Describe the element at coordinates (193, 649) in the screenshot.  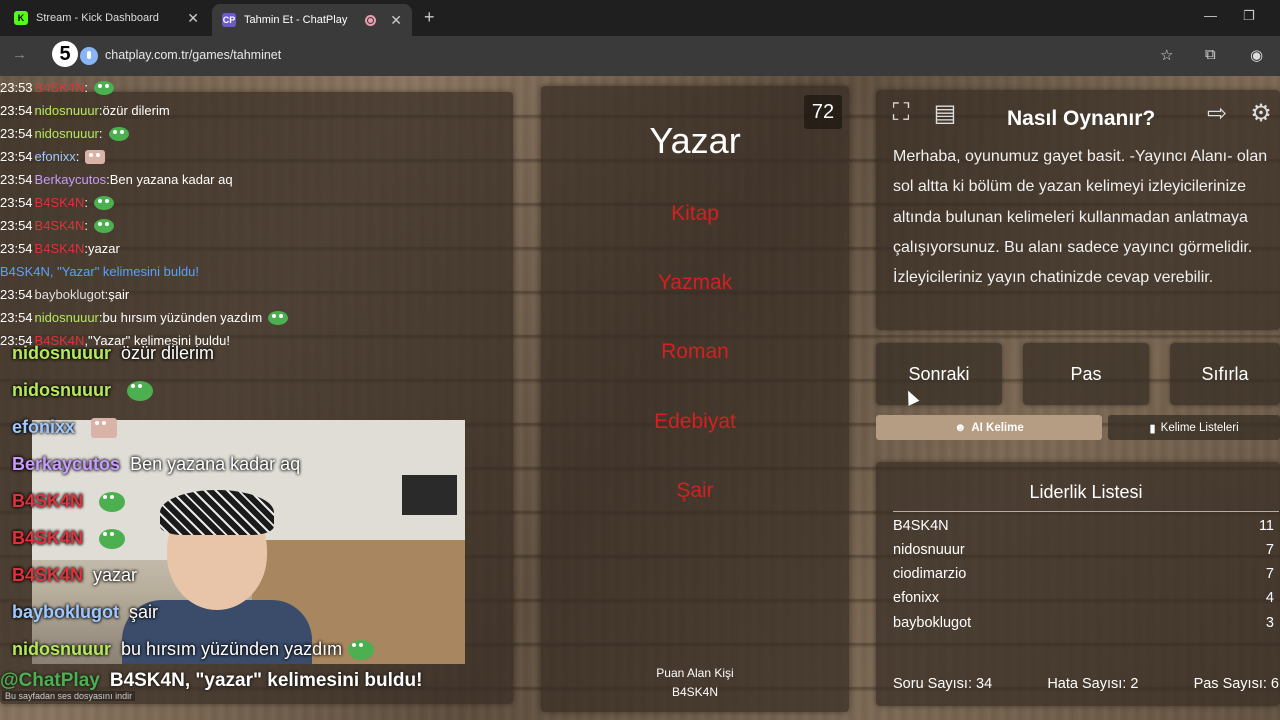
I see `overlay-chat-message: nidosnuuur bu hırsım yüzünden yazdım` at that location.